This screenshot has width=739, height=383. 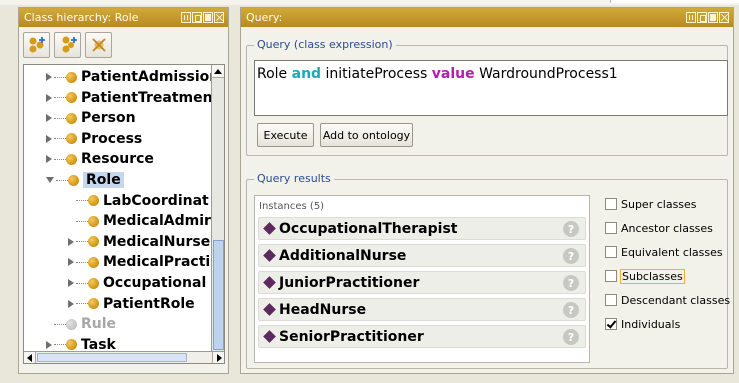 I want to click on delete-class-button, so click(x=98, y=45).